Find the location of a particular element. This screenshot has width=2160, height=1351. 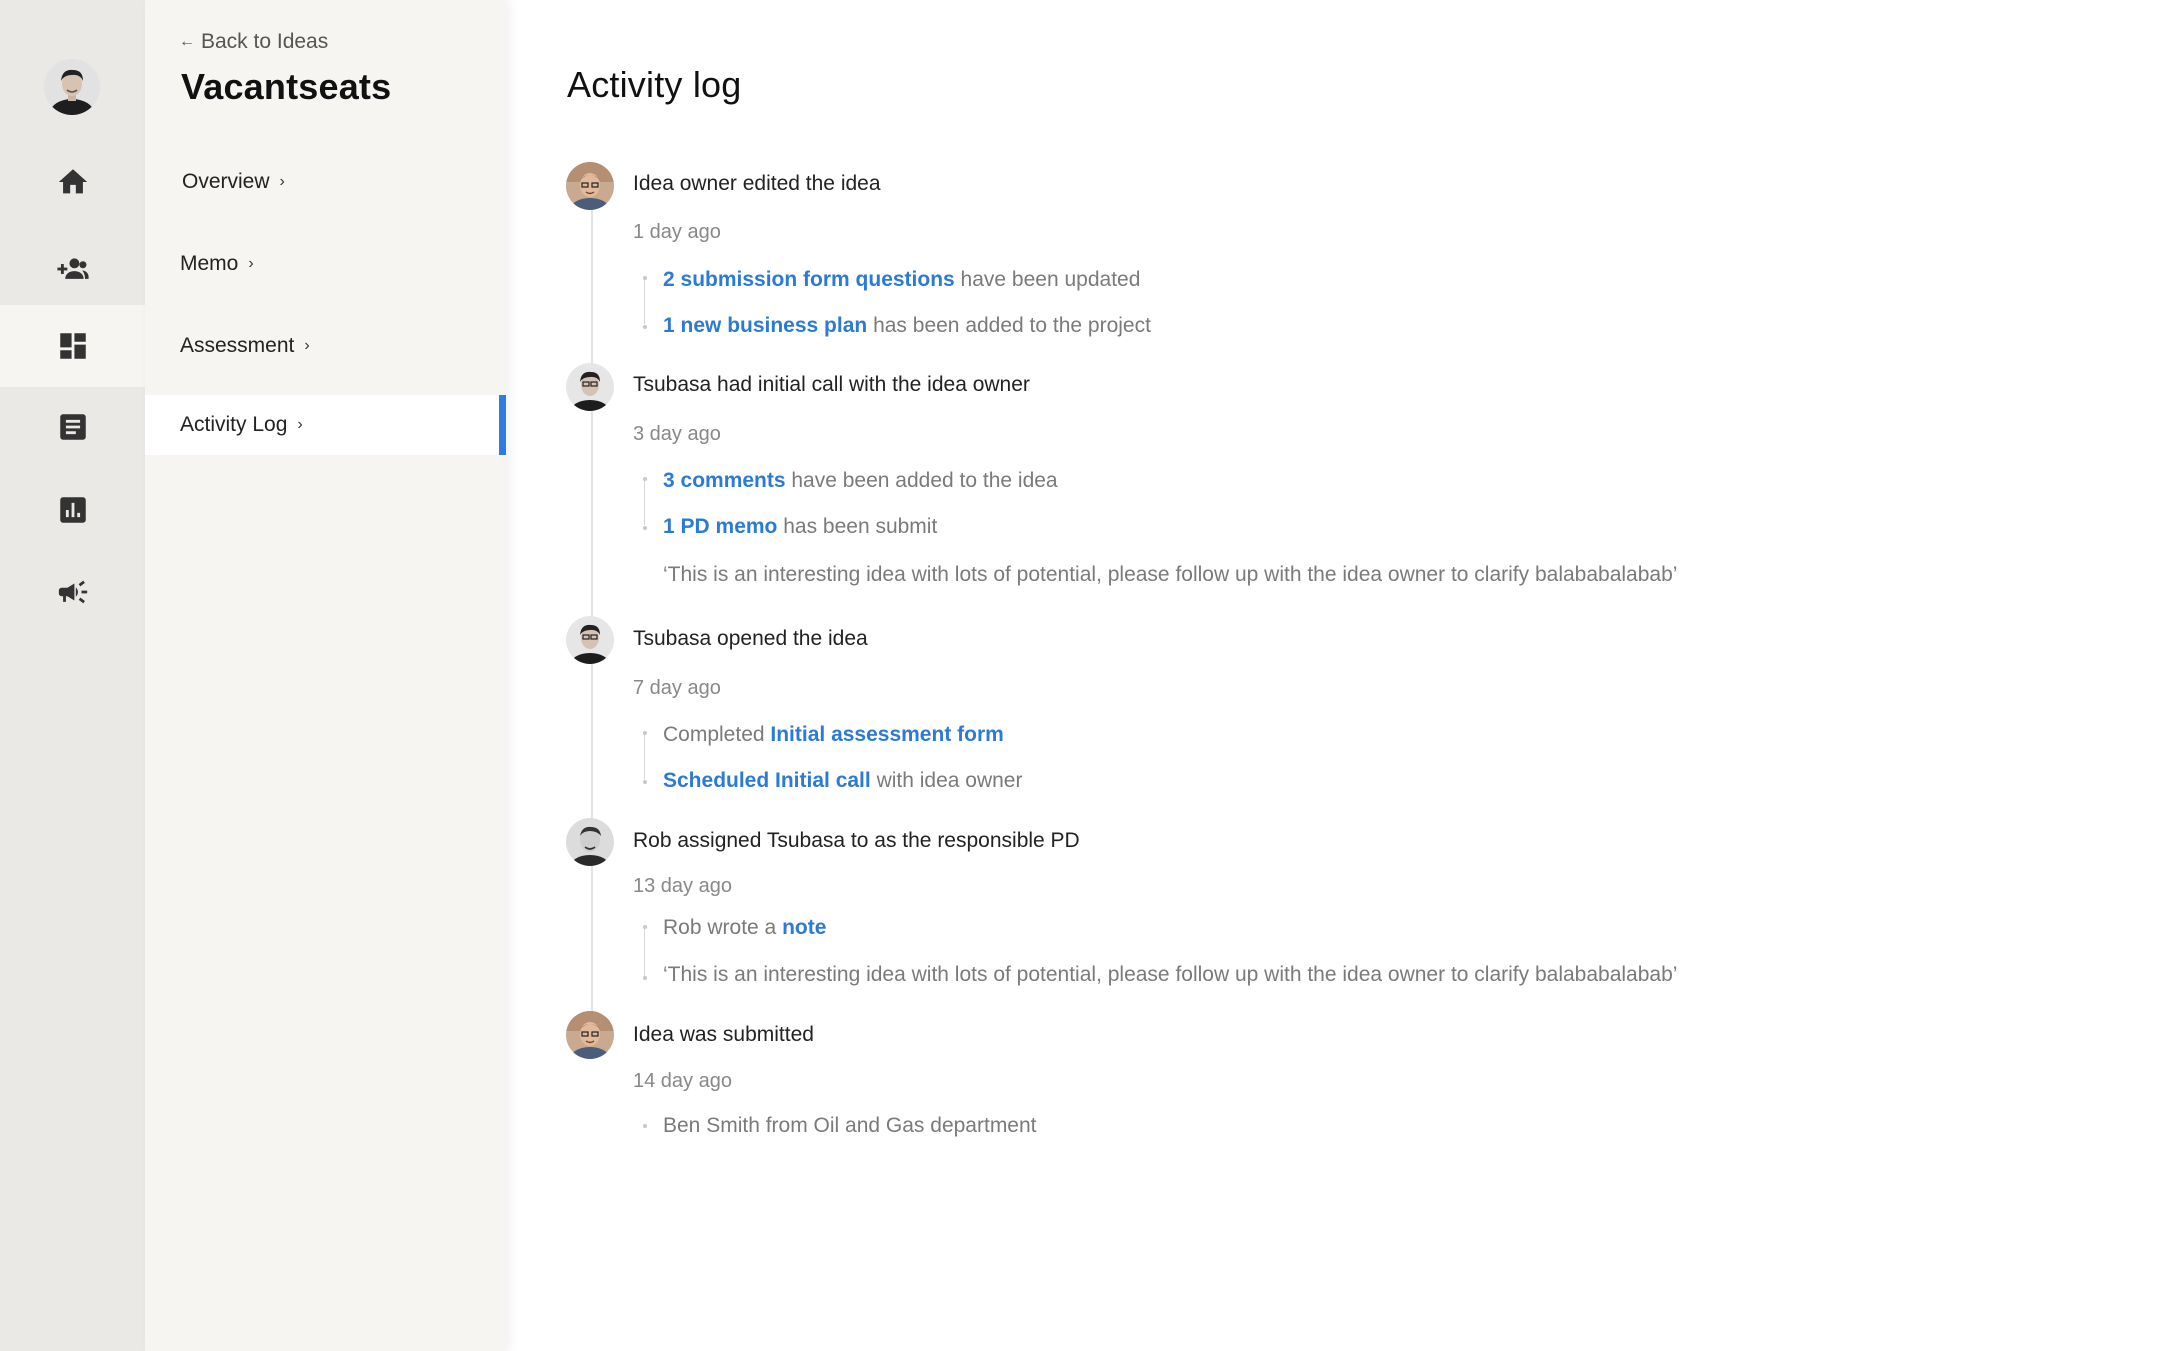

event-detail: Ben Smith from Oil and Gas department is located at coordinates (850, 1125).